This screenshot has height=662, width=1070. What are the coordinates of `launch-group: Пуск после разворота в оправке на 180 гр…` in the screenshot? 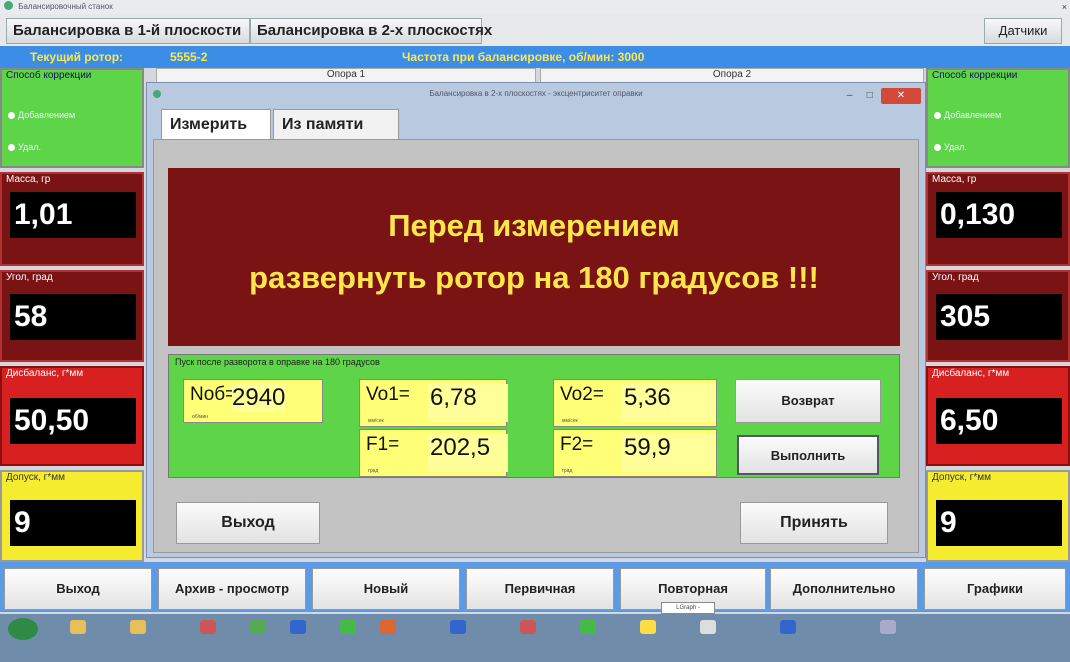 It's located at (534, 416).